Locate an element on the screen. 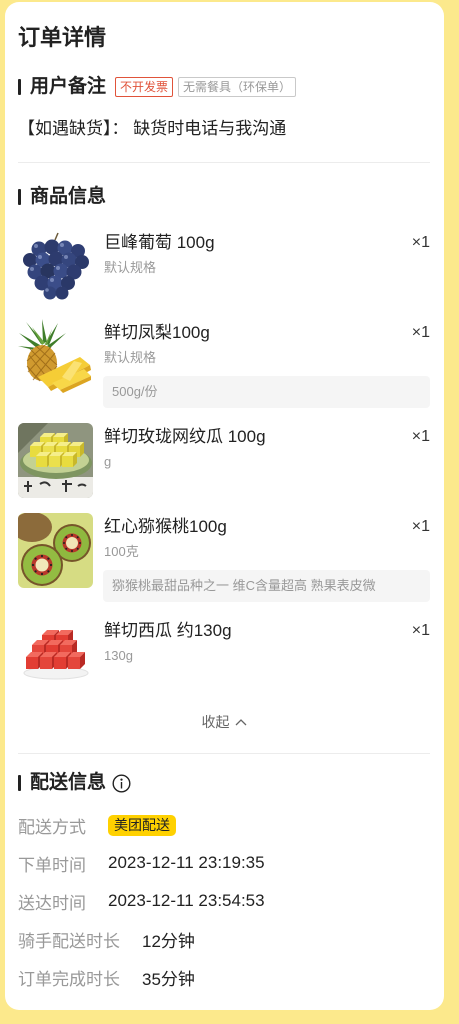  product-name: 鲜切凤梨100g is located at coordinates (157, 332).